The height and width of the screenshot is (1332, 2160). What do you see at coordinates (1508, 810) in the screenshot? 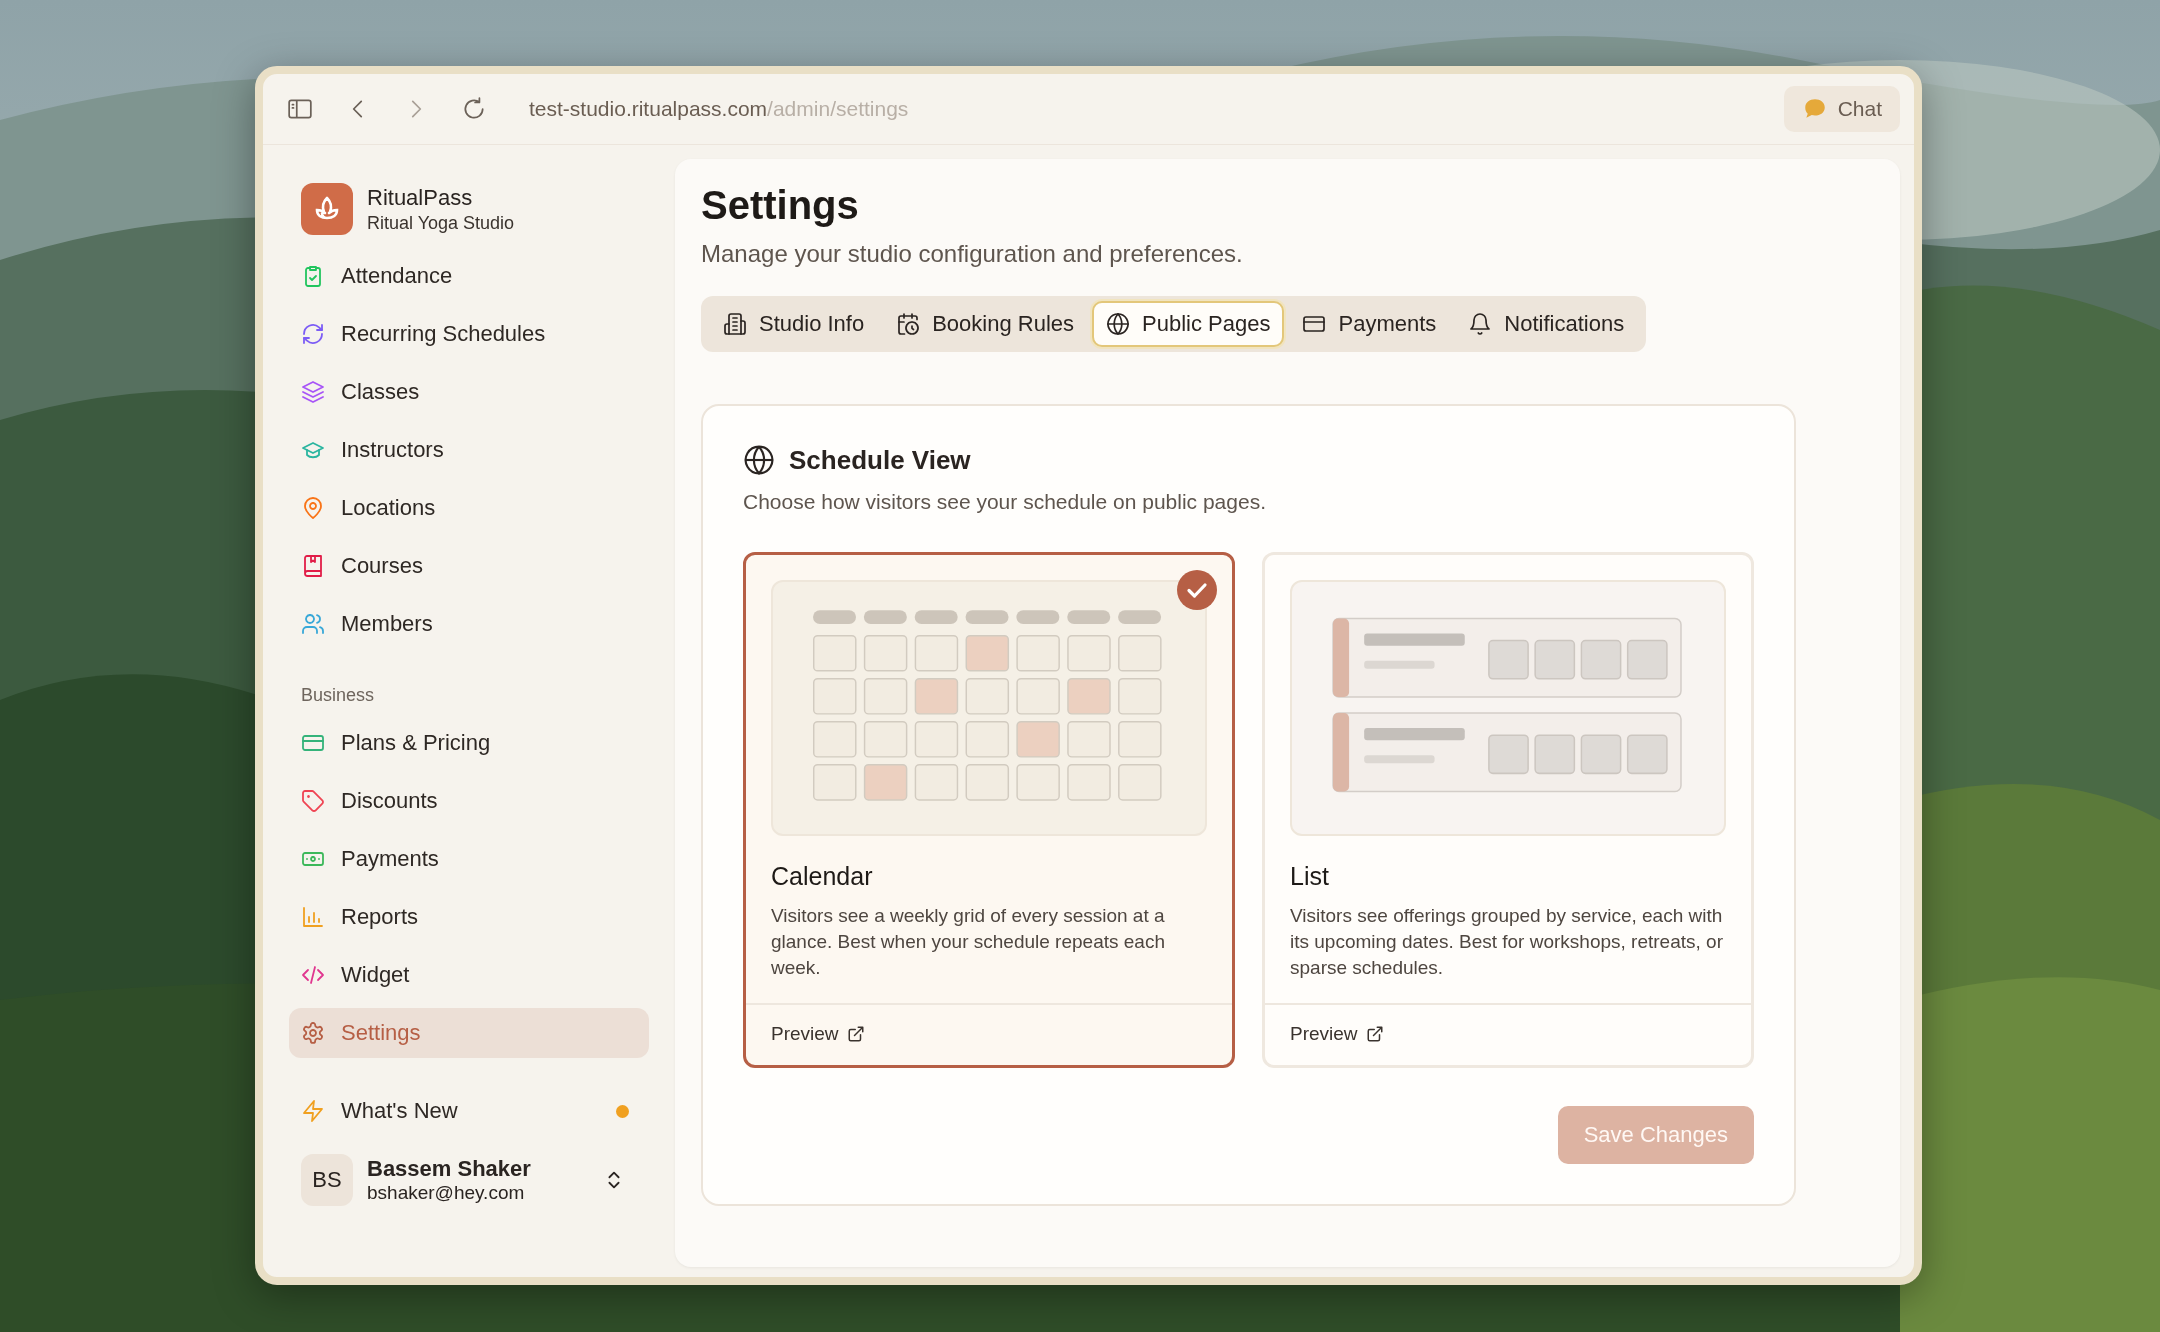
I see `view-option-card: List Visitors see offerings grouped by service, each with its upcoming dates. Best for workshops, retreats, or sparse schedules. Preview` at bounding box center [1508, 810].